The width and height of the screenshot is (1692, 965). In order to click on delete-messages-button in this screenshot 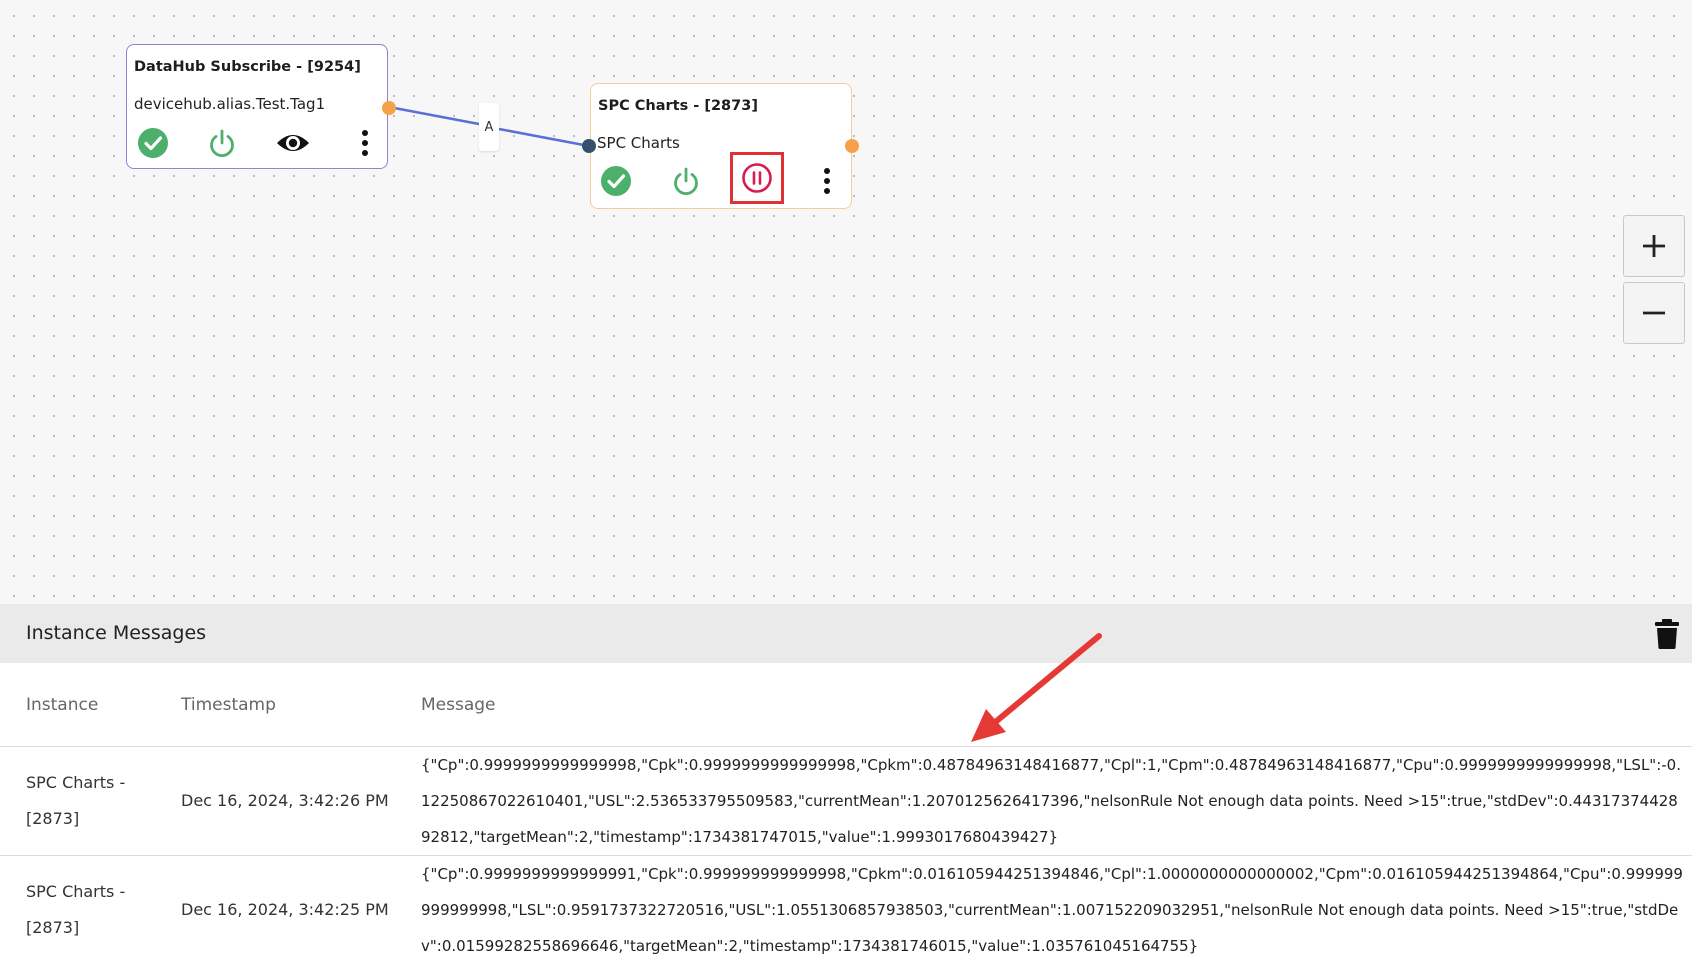, I will do `click(1667, 634)`.